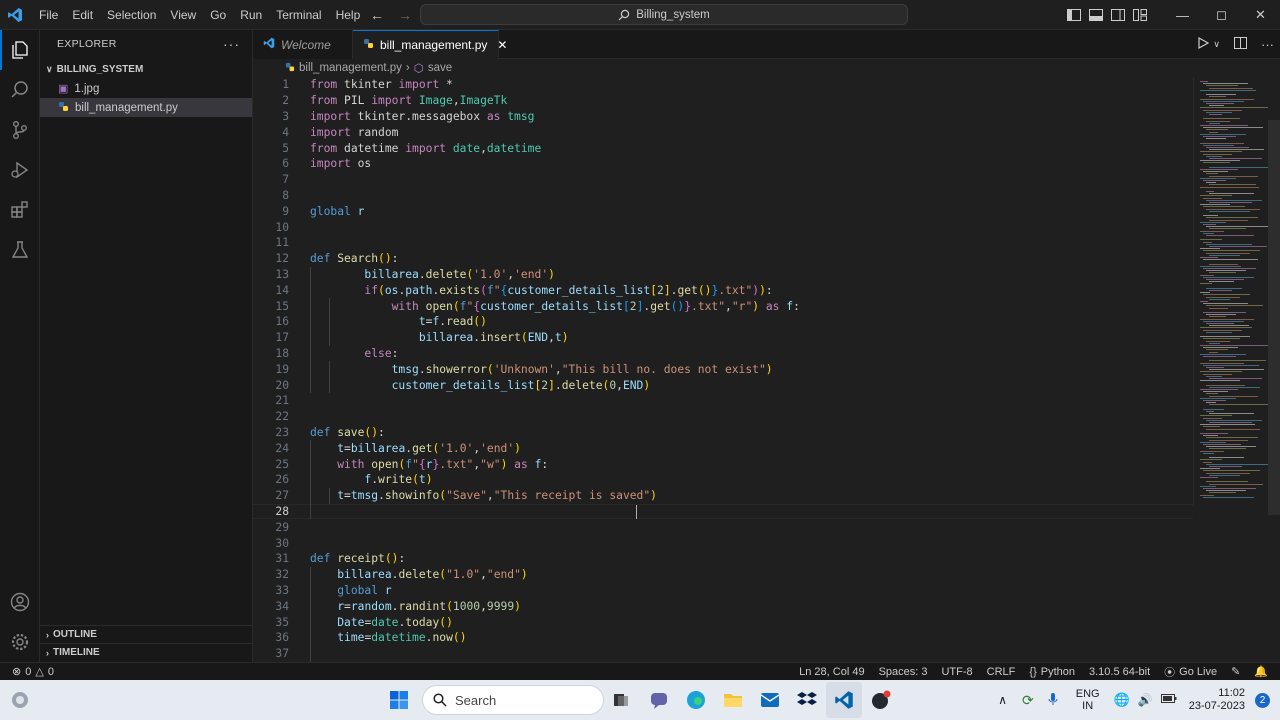  I want to click on menu-selection: Selection, so click(131, 15).